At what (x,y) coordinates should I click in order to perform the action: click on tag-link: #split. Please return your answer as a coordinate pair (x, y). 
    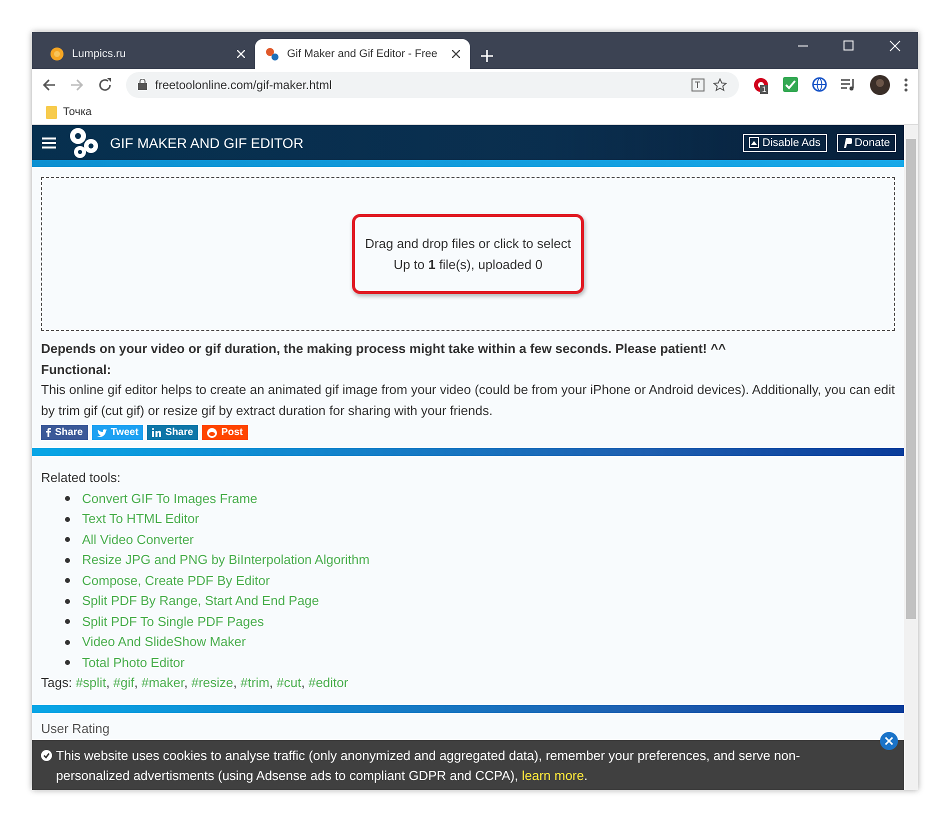
    Looking at the image, I should click on (91, 682).